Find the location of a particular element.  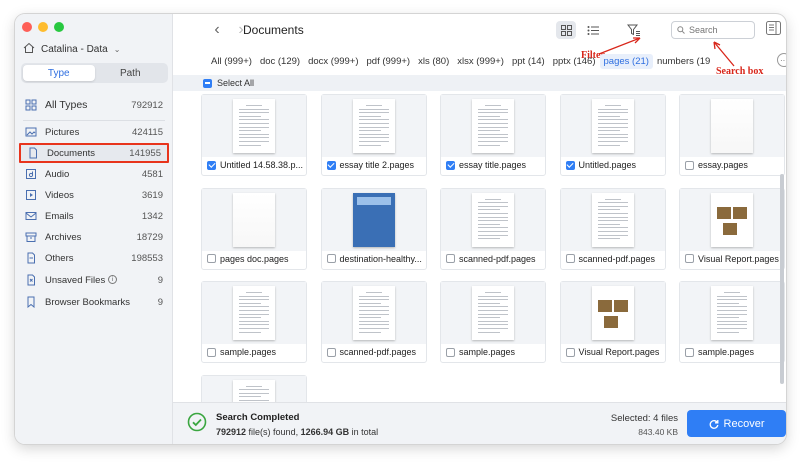

sidebar-item-browser-bookmarks: Browser Bookmarks 9 is located at coordinates (94, 302).